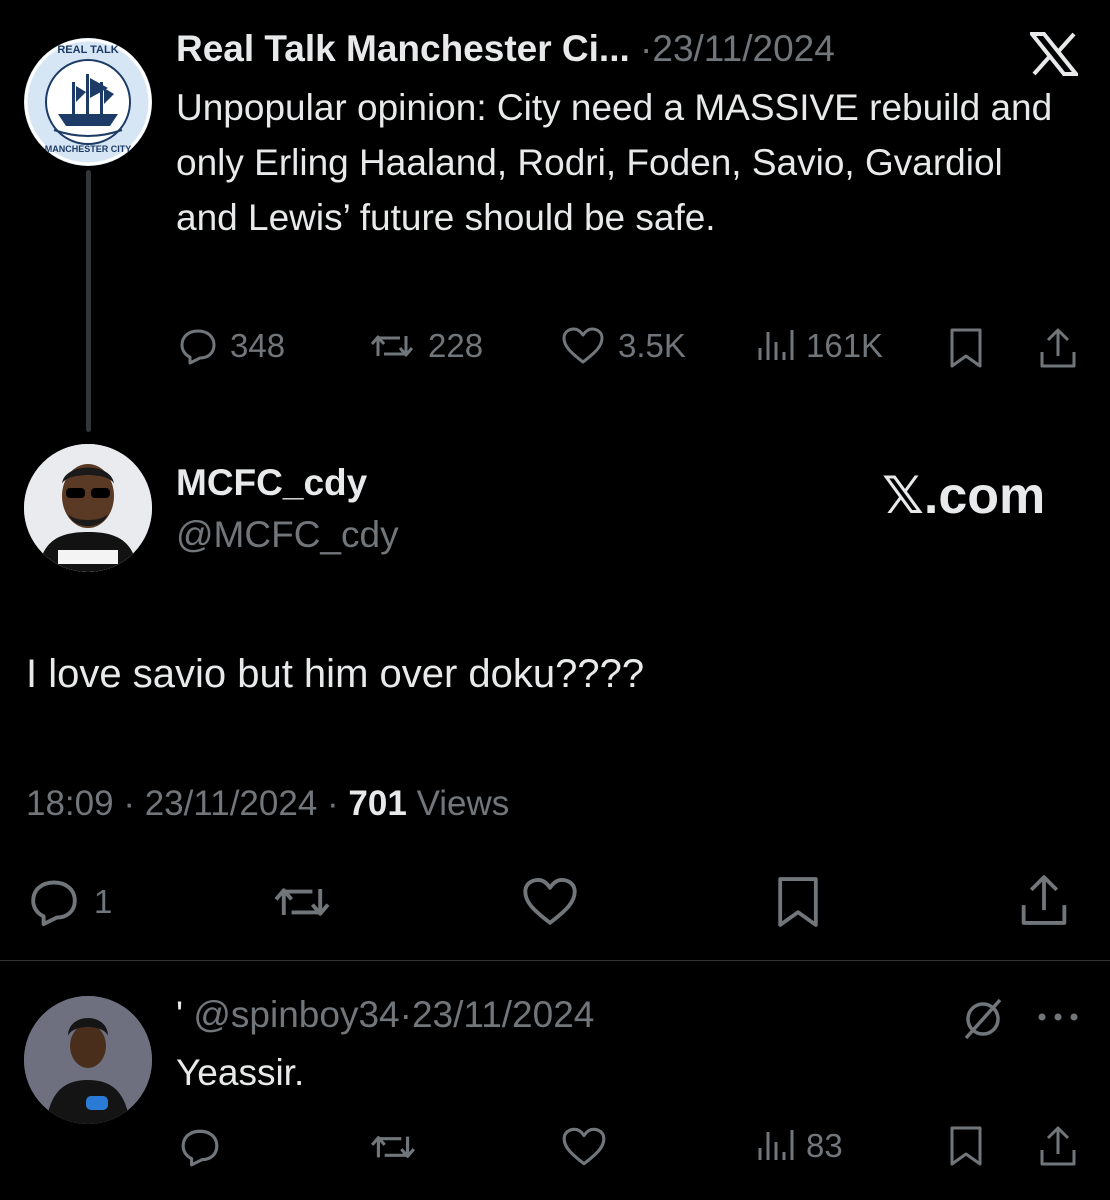 The image size is (1110, 1200). What do you see at coordinates (287, 535) in the screenshot?
I see `handle: @MCFC_cdy` at bounding box center [287, 535].